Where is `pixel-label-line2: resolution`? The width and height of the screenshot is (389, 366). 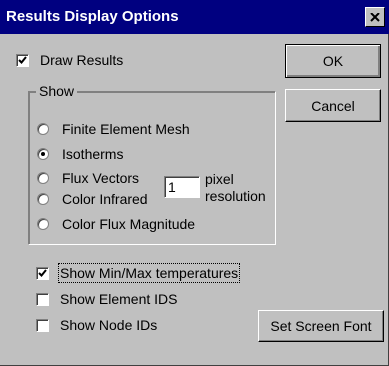 pixel-label-line2: resolution is located at coordinates (235, 196).